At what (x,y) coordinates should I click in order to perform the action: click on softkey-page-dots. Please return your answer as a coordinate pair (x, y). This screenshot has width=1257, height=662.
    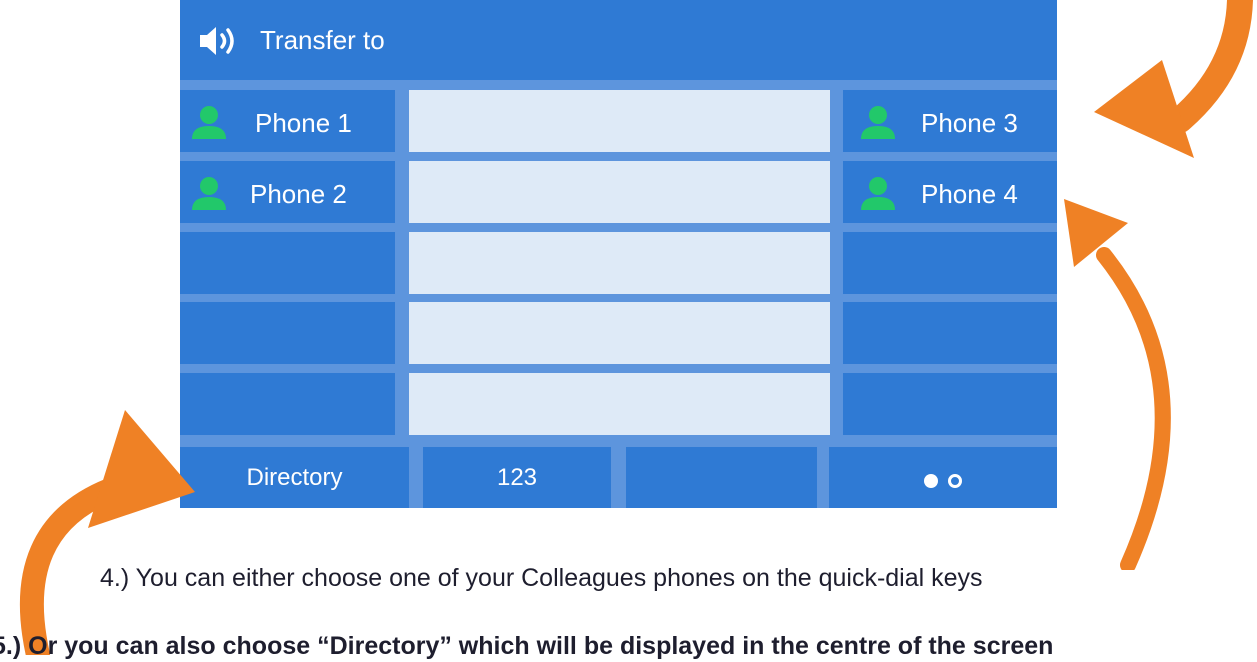
    Looking at the image, I should click on (943, 477).